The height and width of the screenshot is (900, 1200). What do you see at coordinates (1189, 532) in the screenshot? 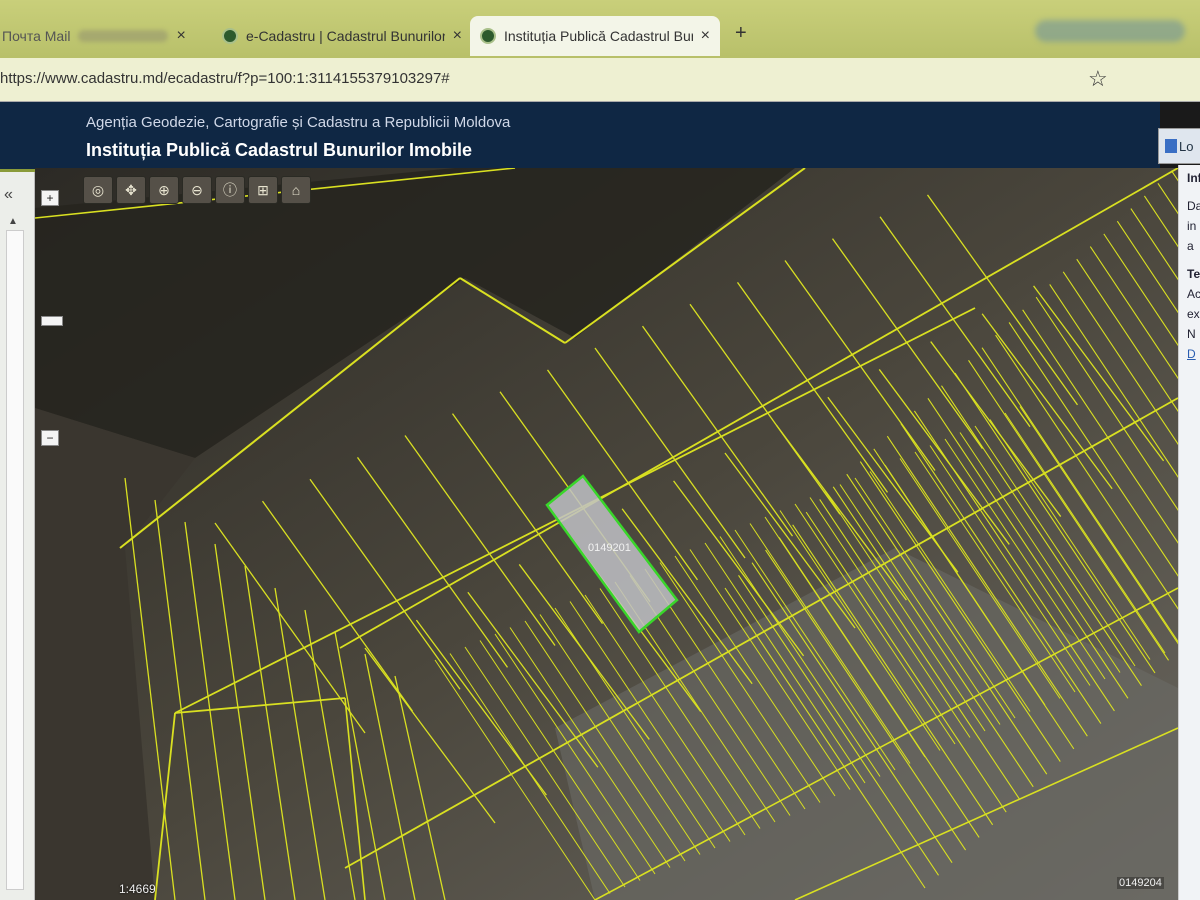
I see `info-panel: Inf Da in a Te Ac ex N D` at bounding box center [1189, 532].